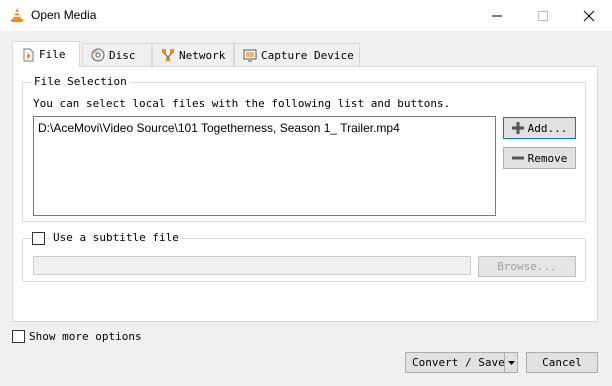 This screenshot has width=612, height=386. Describe the element at coordinates (52, 54) in the screenshot. I see `tab-file-label: File` at that location.